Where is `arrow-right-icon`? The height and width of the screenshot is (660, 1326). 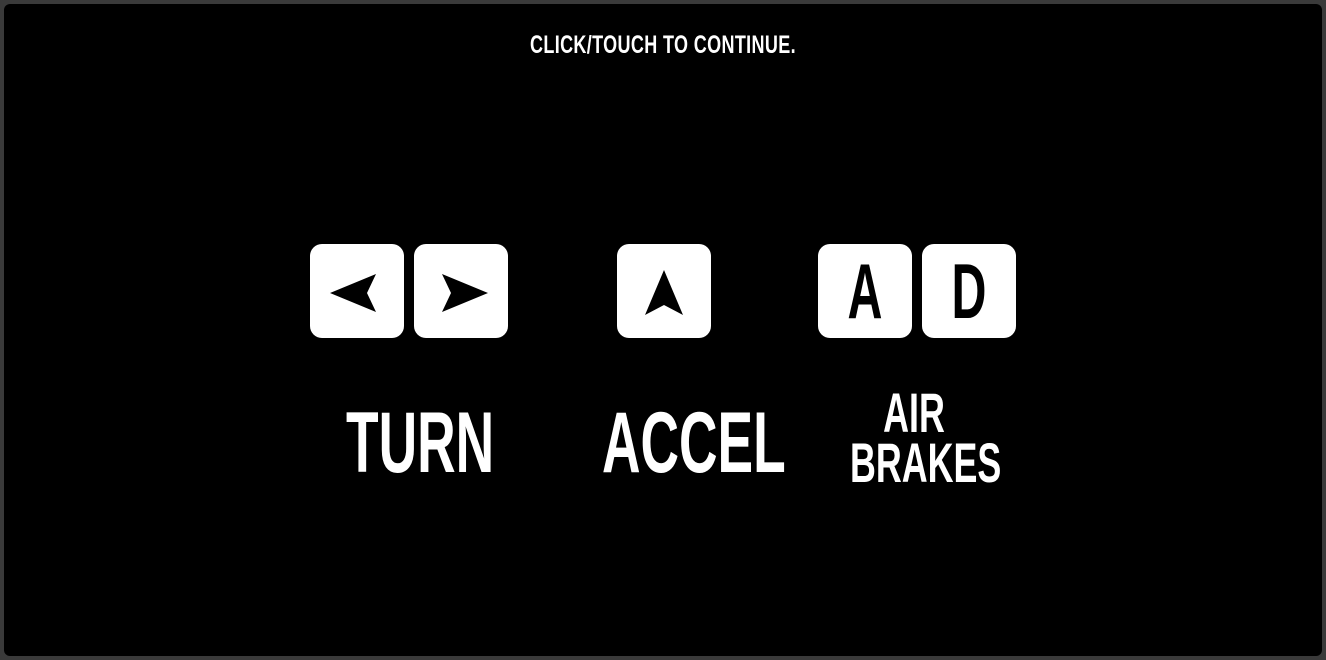
arrow-right-icon is located at coordinates (465, 293).